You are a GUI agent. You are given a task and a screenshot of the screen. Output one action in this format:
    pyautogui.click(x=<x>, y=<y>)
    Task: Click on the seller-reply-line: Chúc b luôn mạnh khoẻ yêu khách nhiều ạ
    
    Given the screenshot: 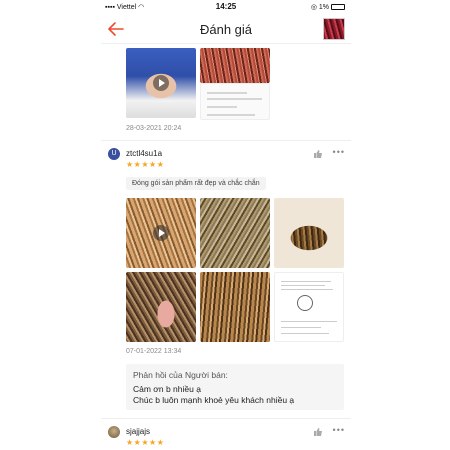 What is the action you would take?
    pyautogui.click(x=214, y=400)
    